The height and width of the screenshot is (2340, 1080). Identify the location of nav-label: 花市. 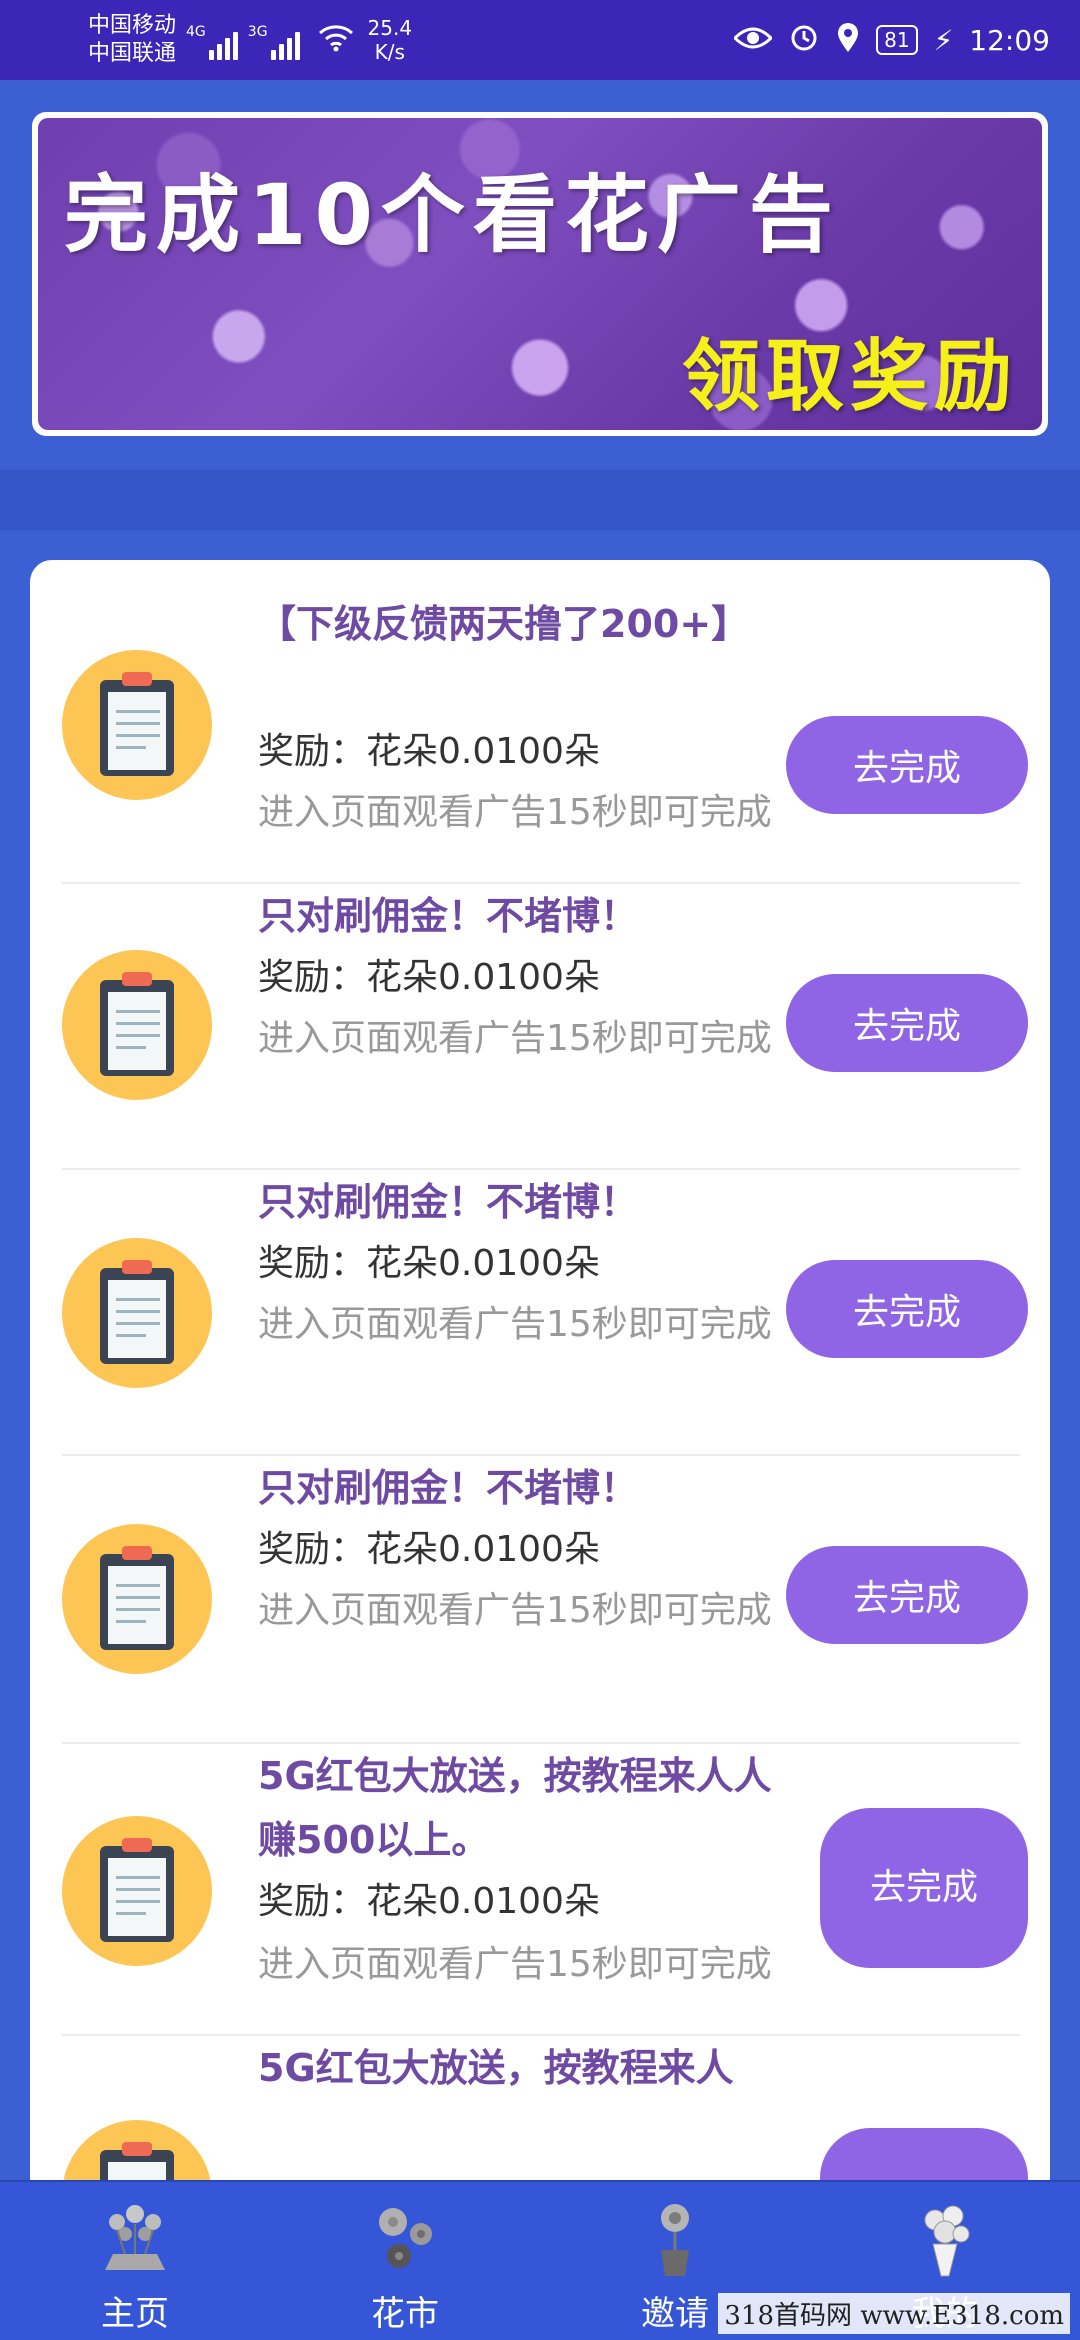
(405, 2314).